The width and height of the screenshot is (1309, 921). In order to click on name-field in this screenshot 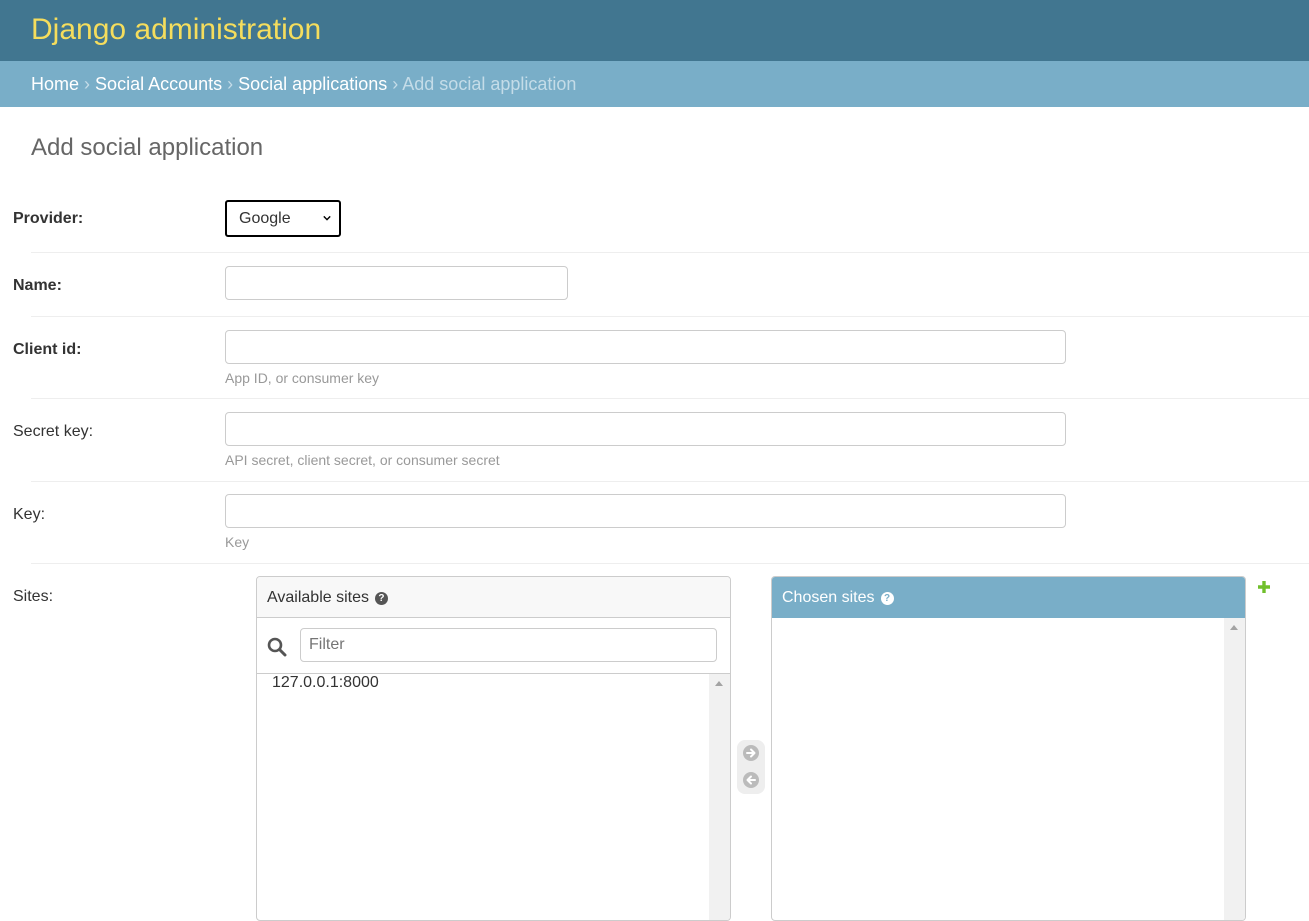, I will do `click(396, 283)`.